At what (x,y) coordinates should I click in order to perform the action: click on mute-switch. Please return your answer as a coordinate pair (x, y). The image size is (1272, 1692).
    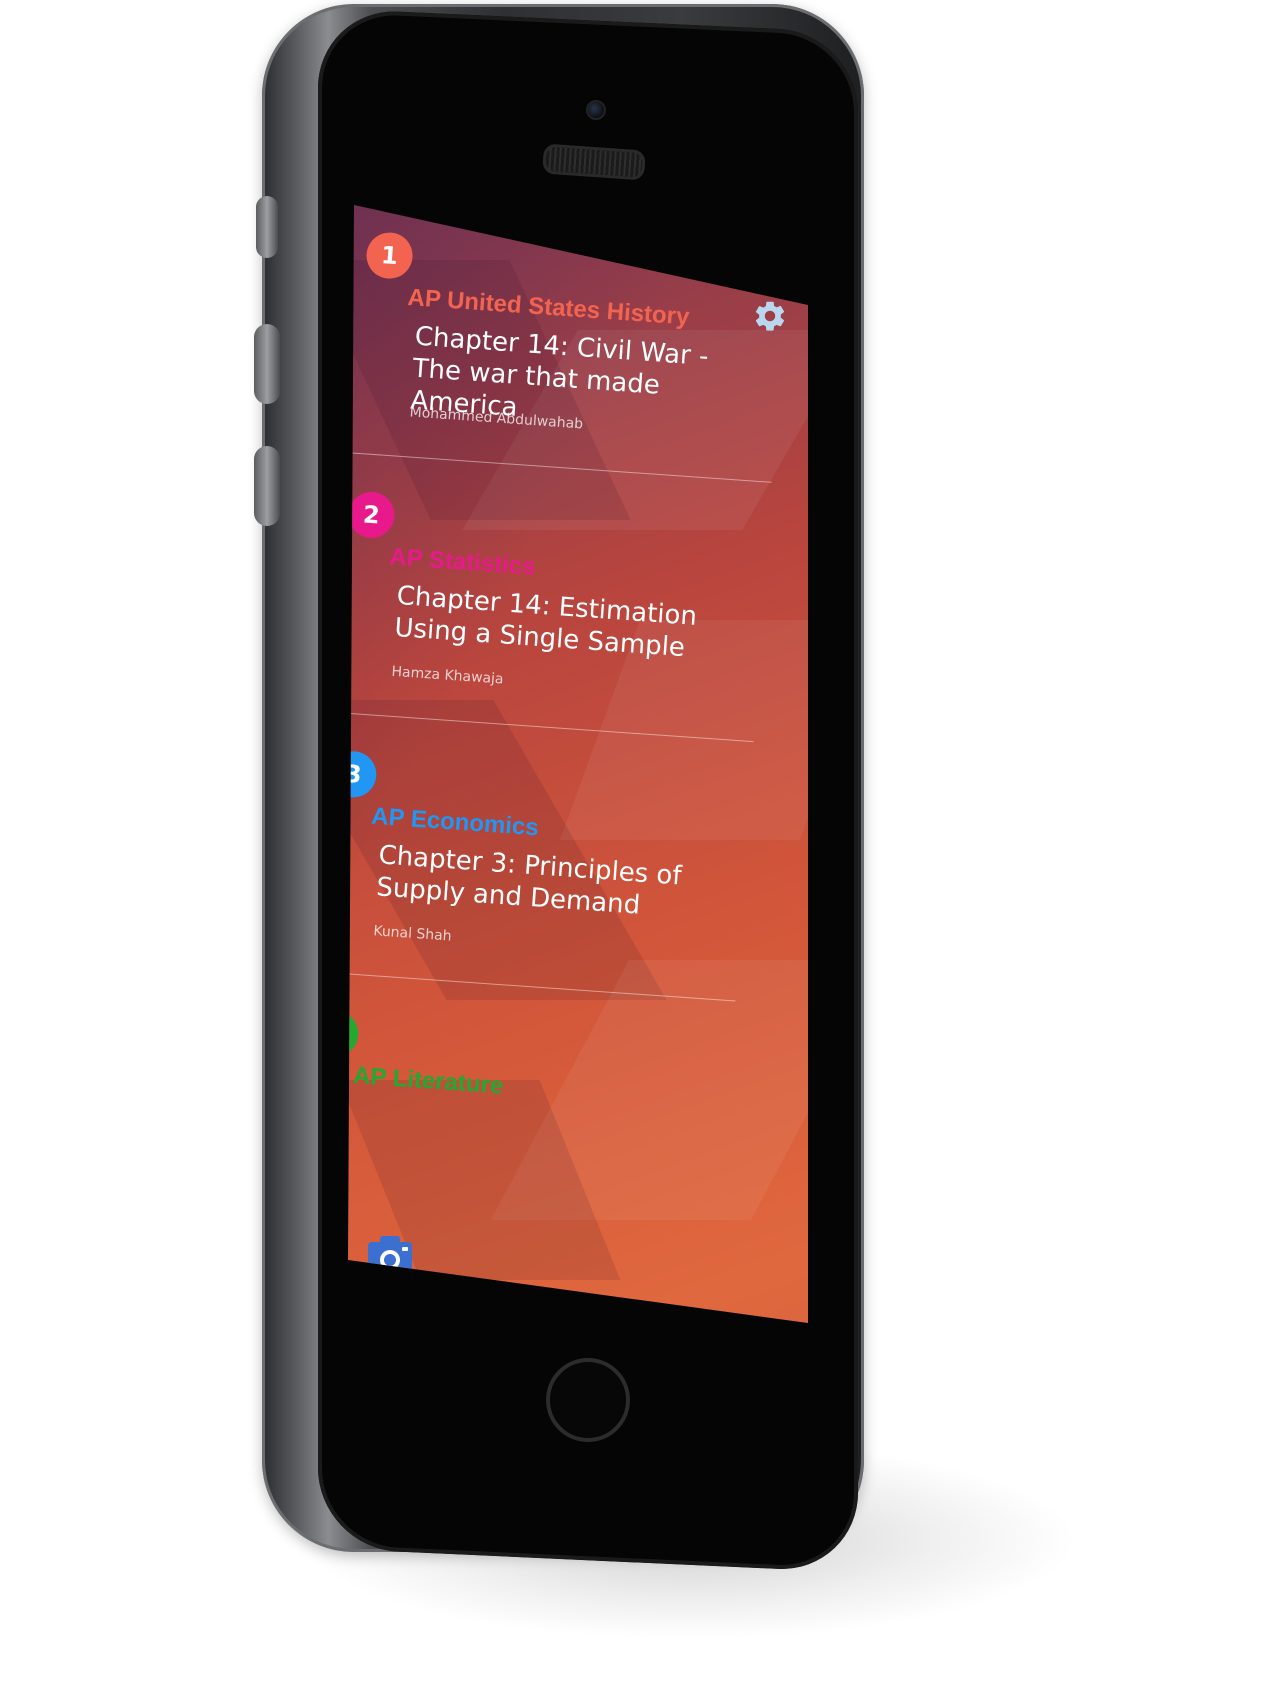
    Looking at the image, I should click on (267, 227).